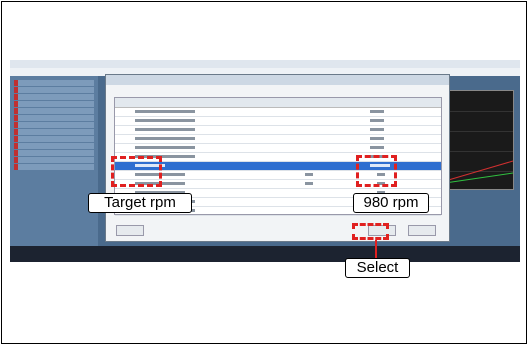 This screenshot has width=530, height=347. I want to click on windows-taskbar, so click(265, 254).